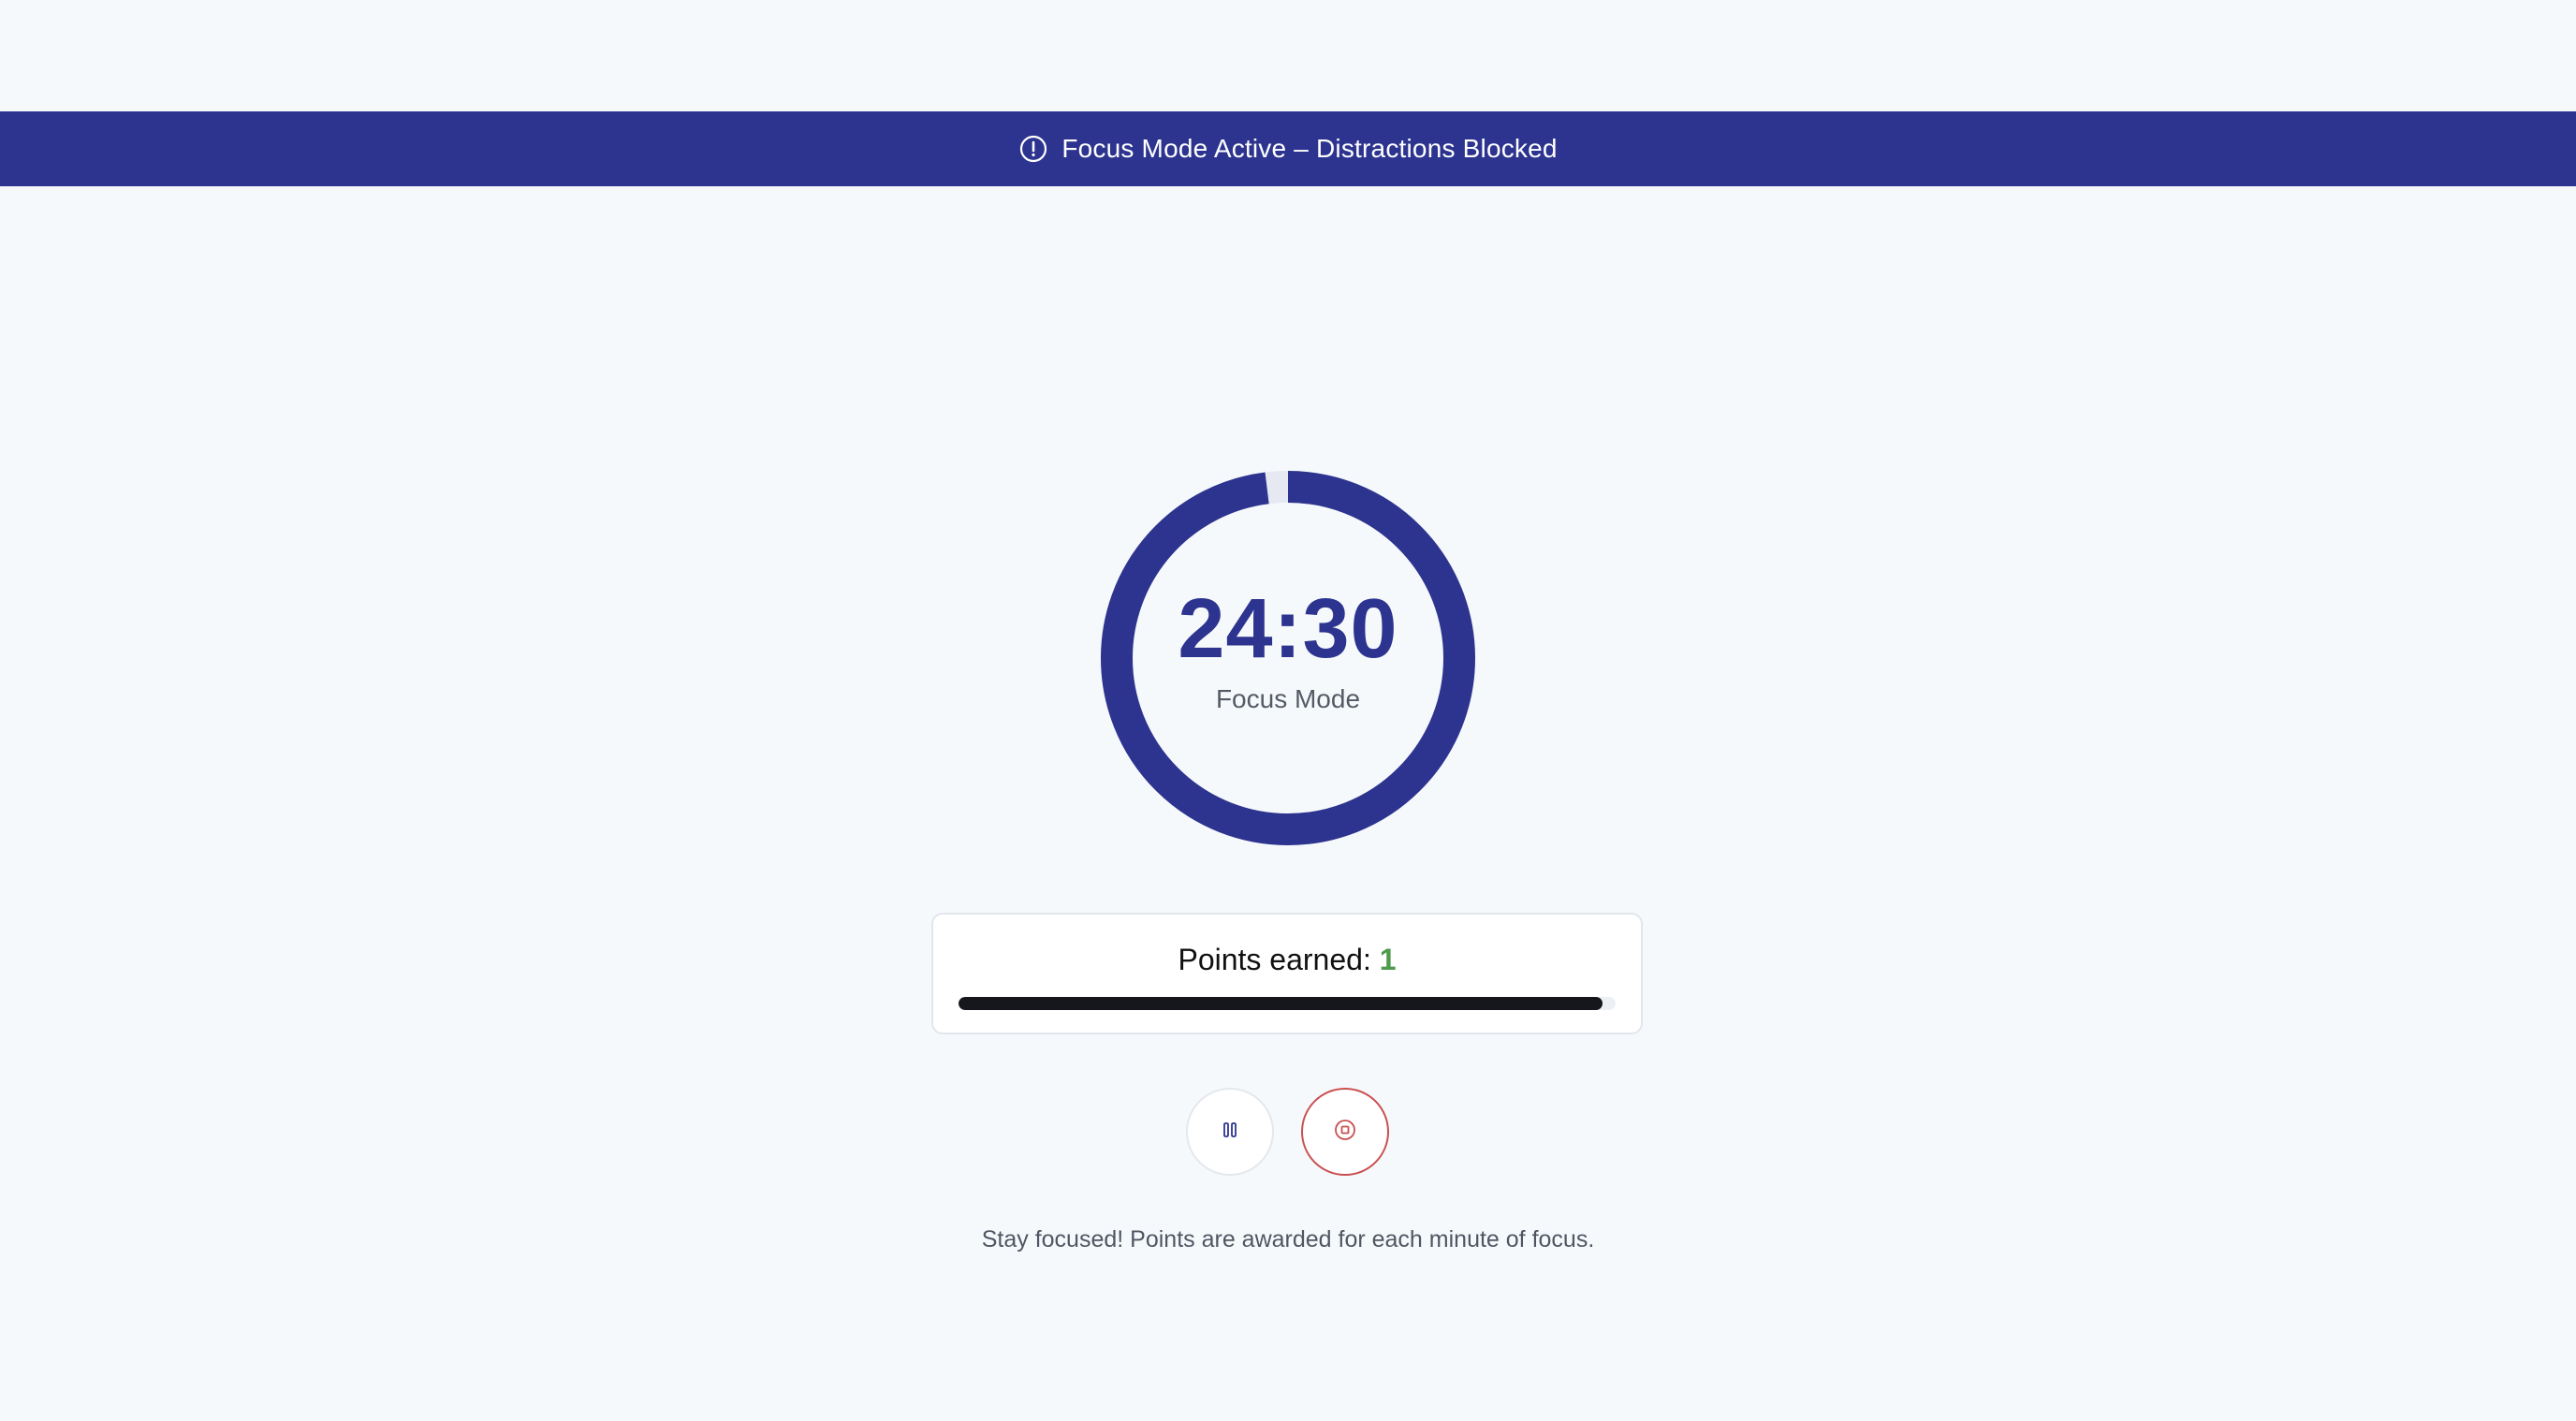  What do you see at coordinates (1033, 149) in the screenshot?
I see `alert-circle-icon` at bounding box center [1033, 149].